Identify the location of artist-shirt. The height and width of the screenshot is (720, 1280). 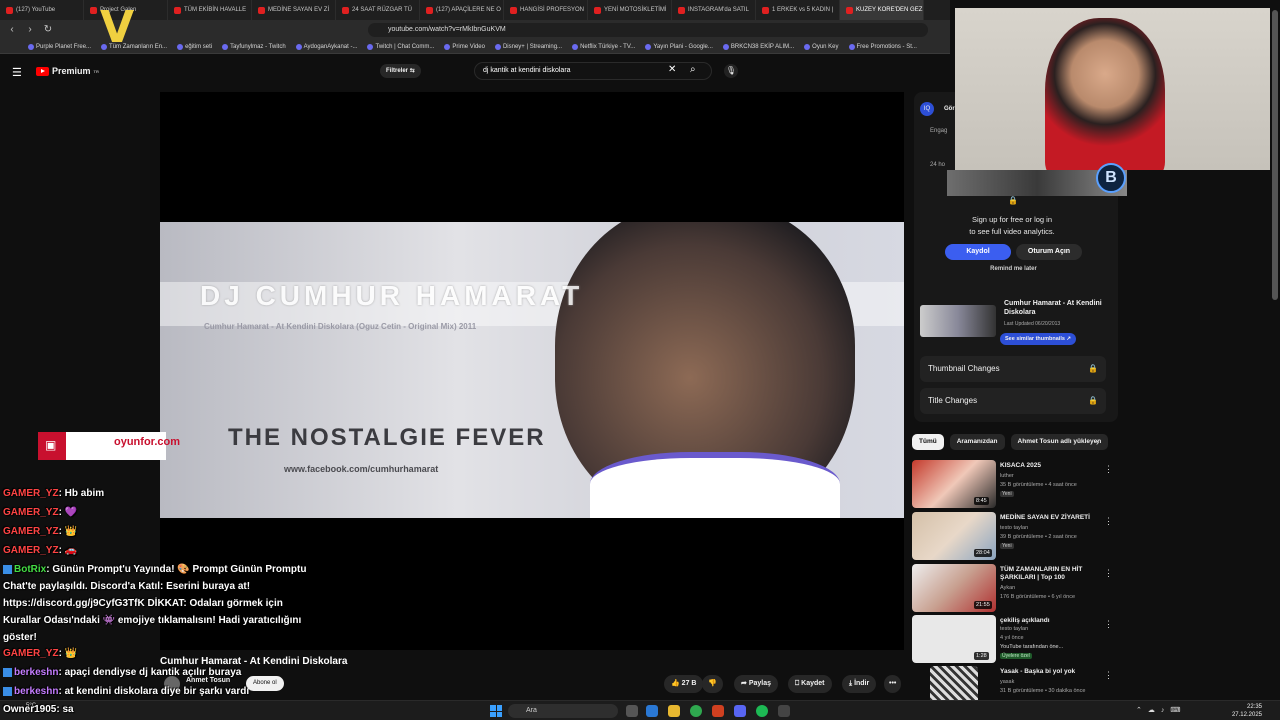
(715, 485).